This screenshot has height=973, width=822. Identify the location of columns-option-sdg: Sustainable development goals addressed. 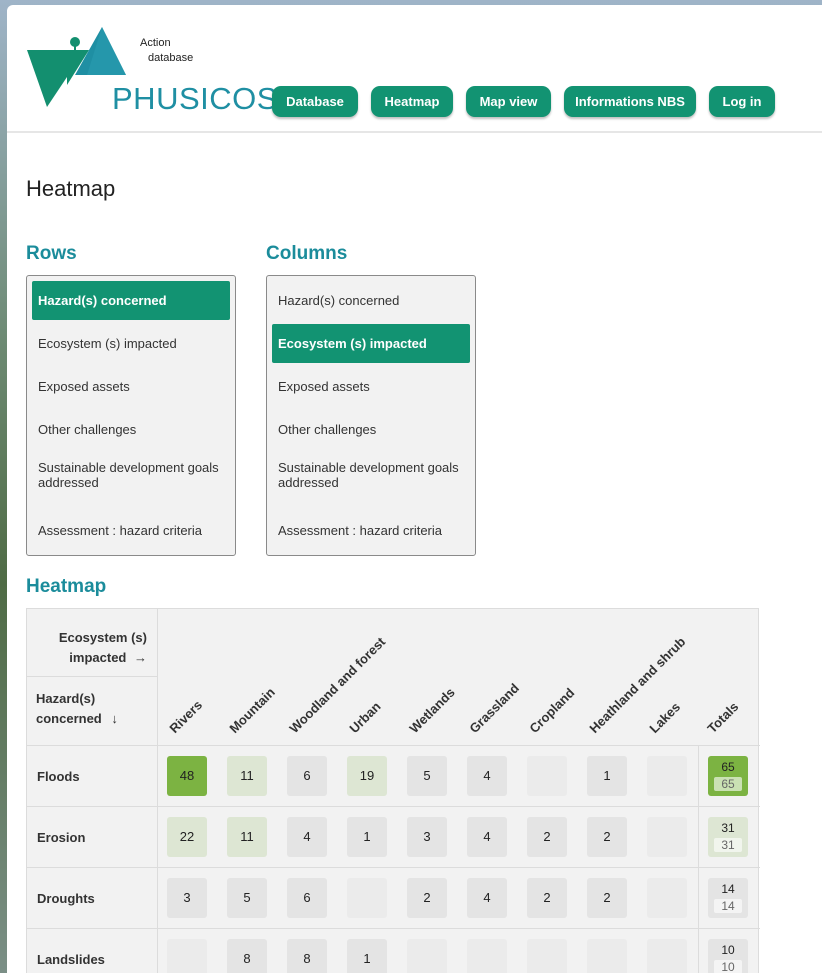
(371, 477).